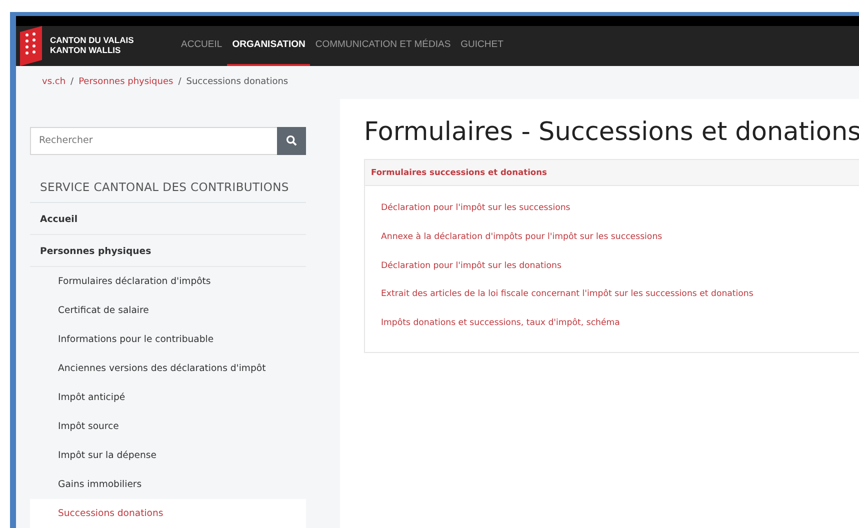 The width and height of the screenshot is (859, 528). I want to click on breadcrumb-link: vs.ch, so click(54, 83).